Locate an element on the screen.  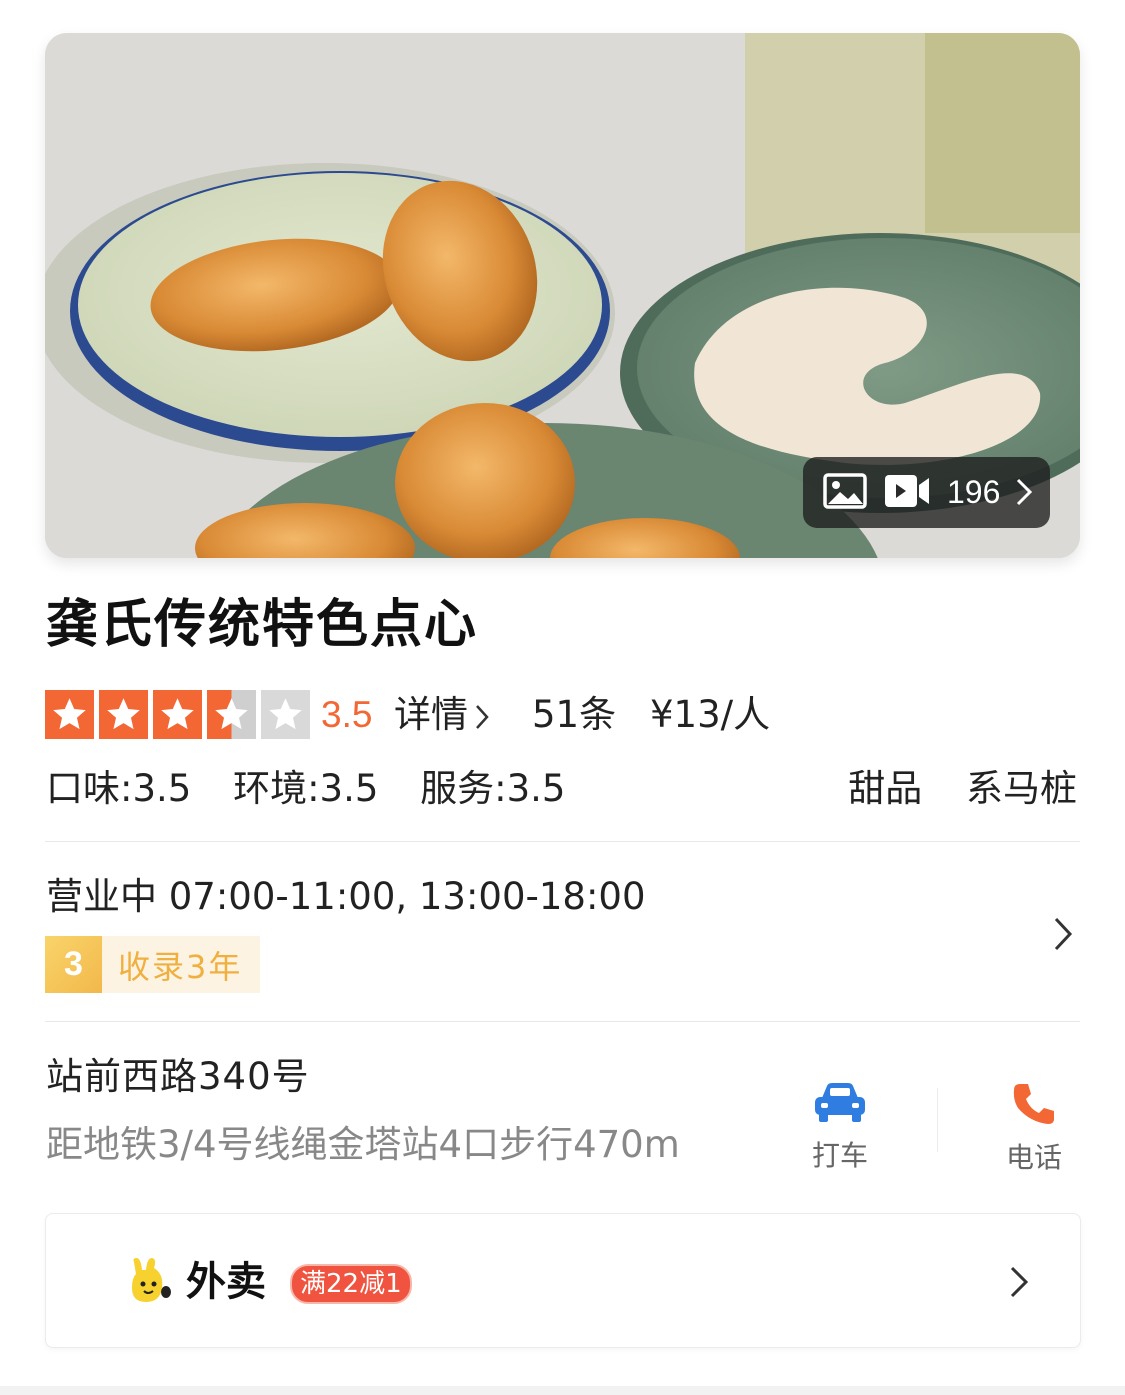
shop-name: 龚氏传统特色点心 is located at coordinates (262, 625).